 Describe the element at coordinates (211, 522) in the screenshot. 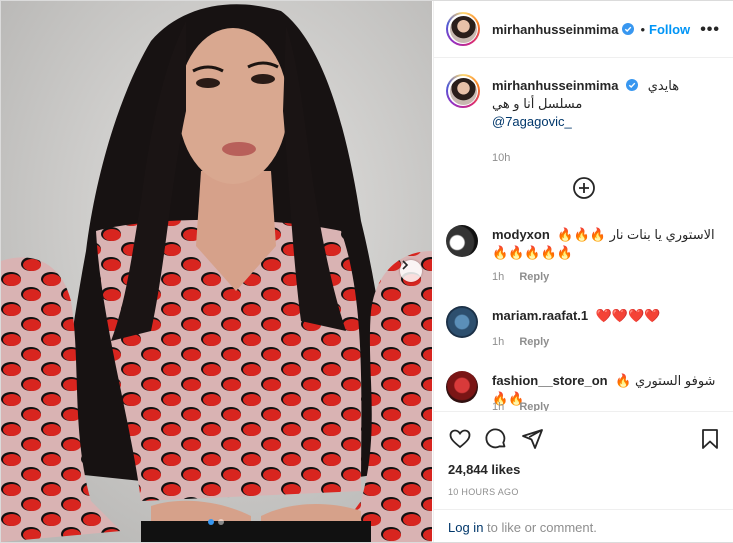

I see `carousel-dot-active` at that location.